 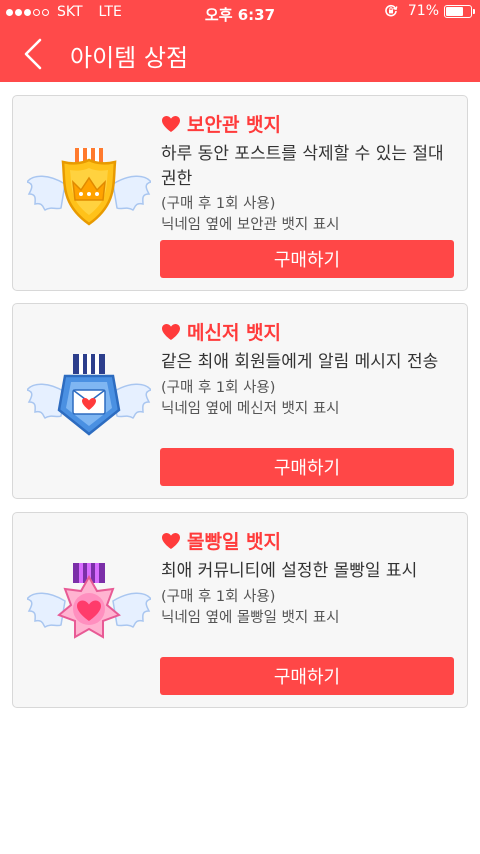 What do you see at coordinates (234, 333) in the screenshot?
I see `item-name: 메신저 뱃지` at bounding box center [234, 333].